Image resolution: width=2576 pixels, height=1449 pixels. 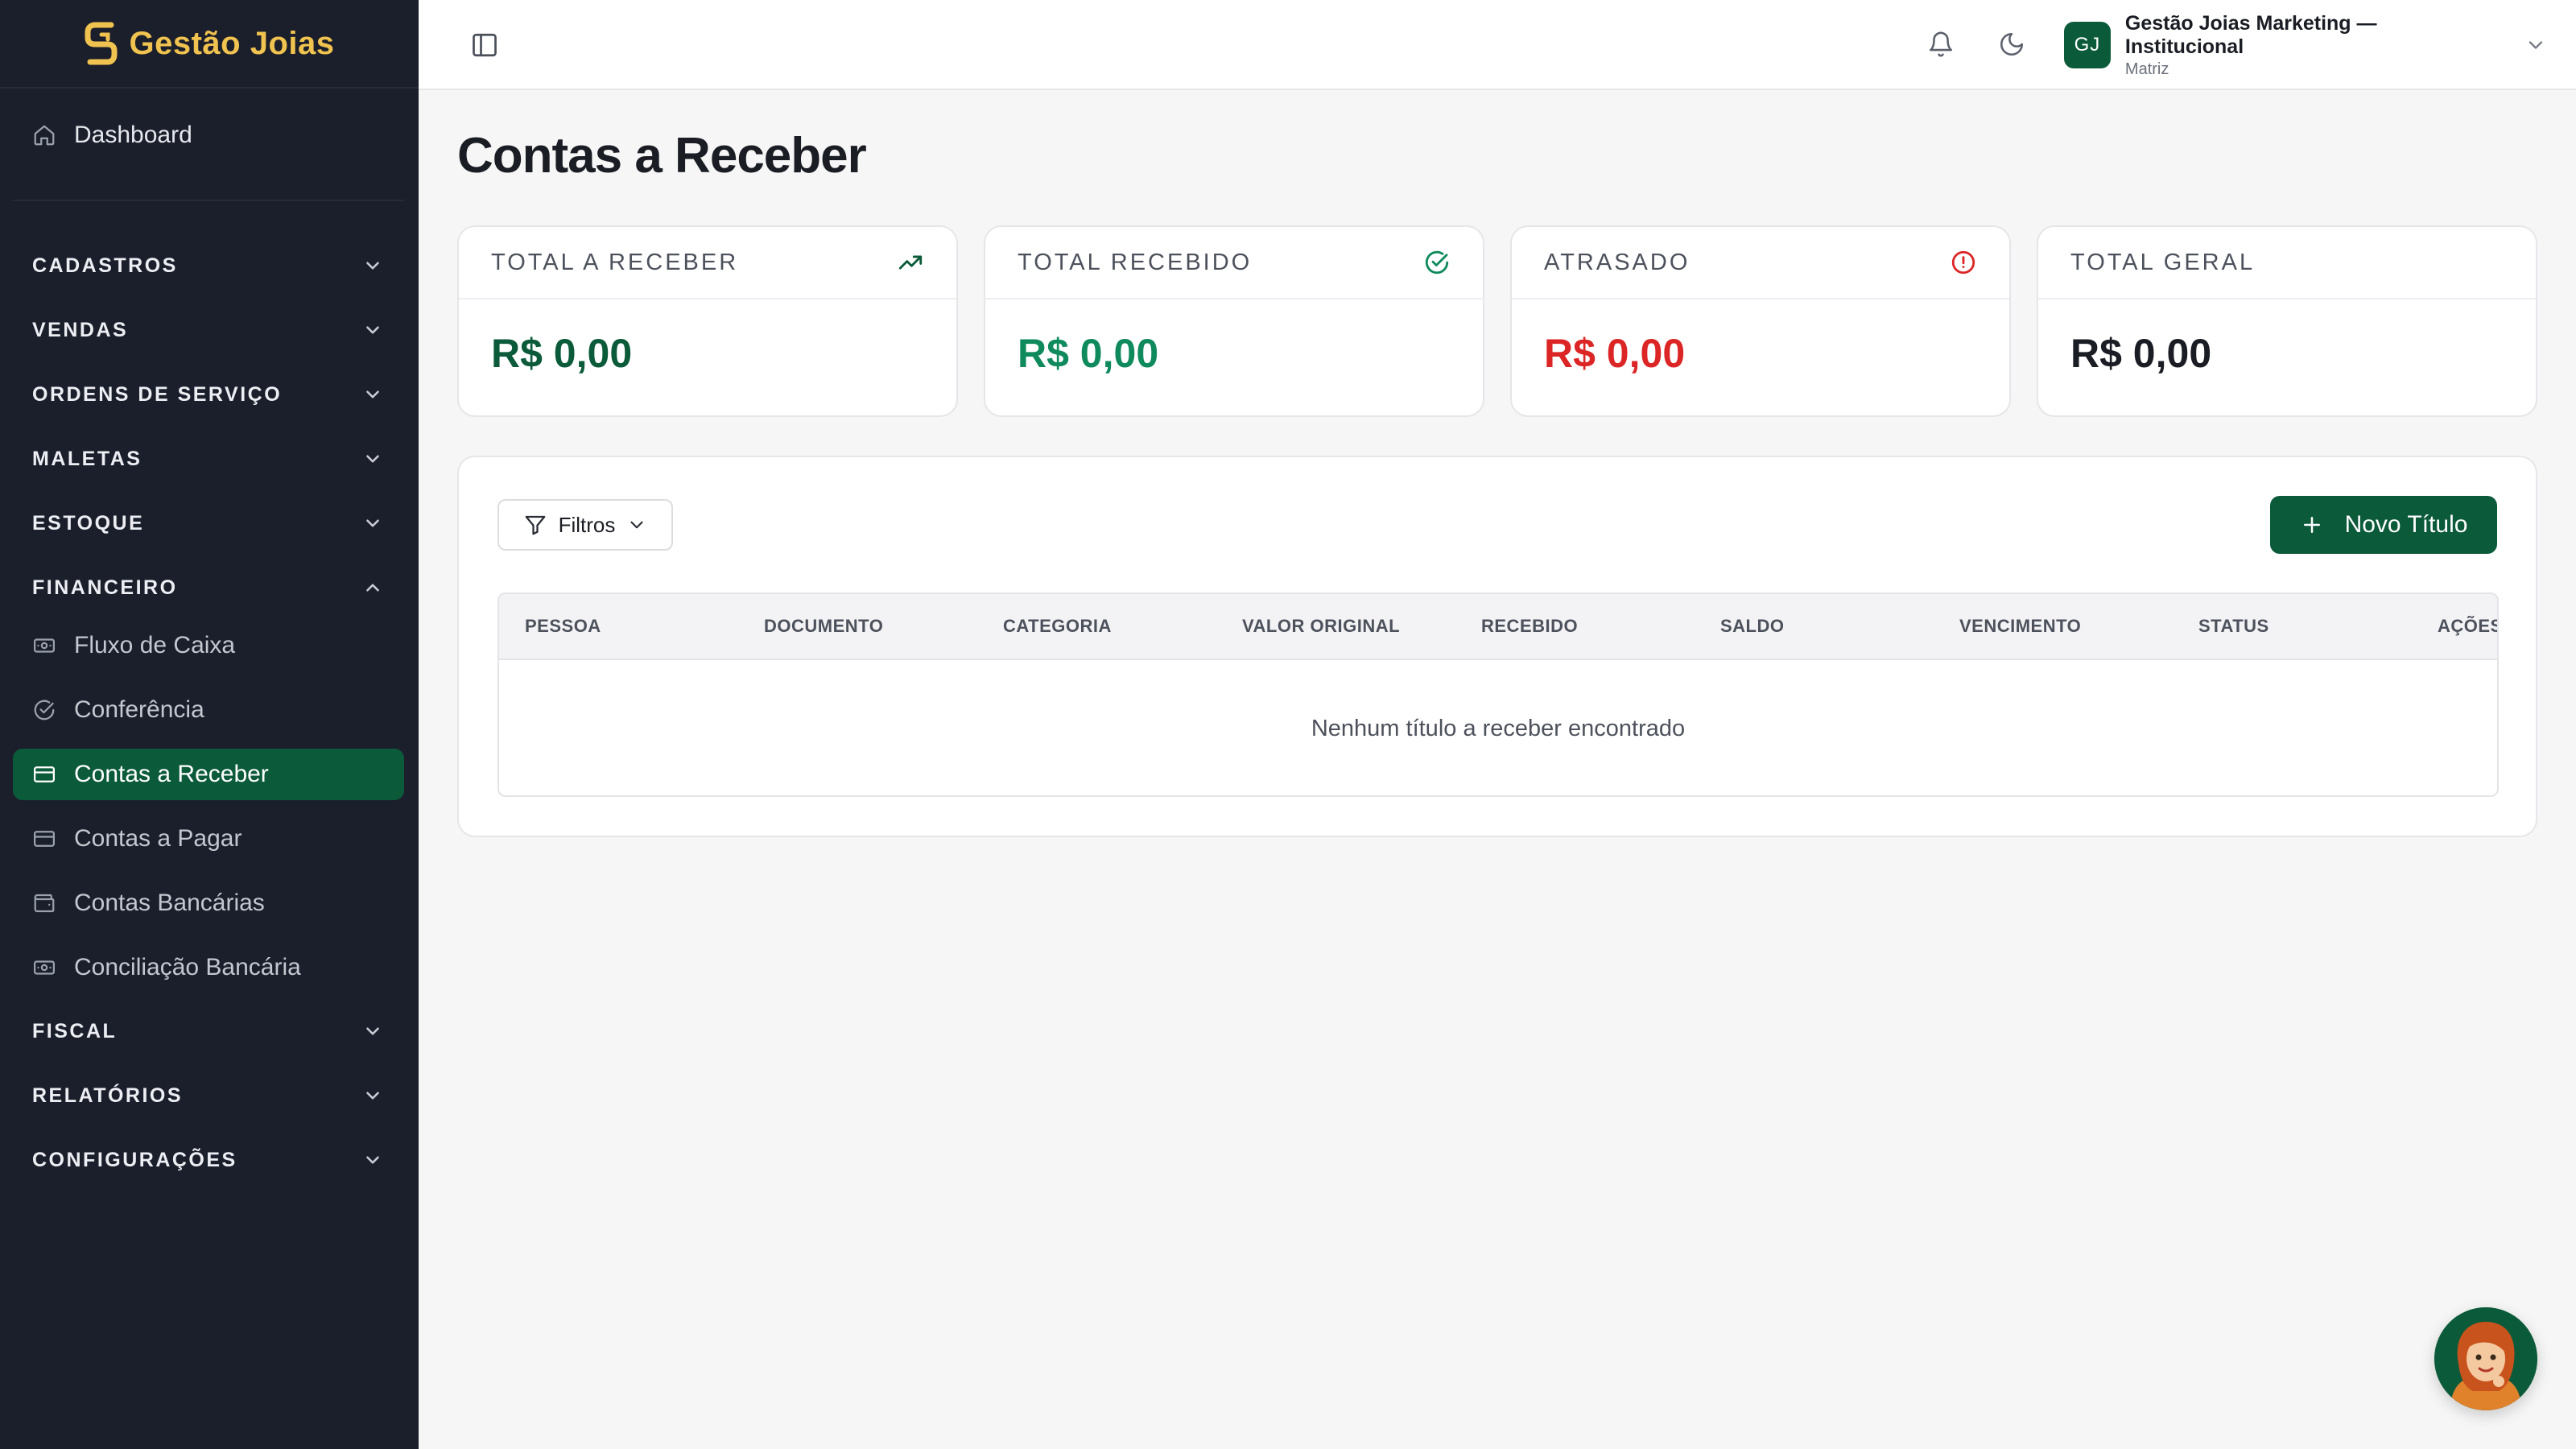 What do you see at coordinates (1321, 626) in the screenshot?
I see `column-header-valor-original: VALOR ORIGINAL` at bounding box center [1321, 626].